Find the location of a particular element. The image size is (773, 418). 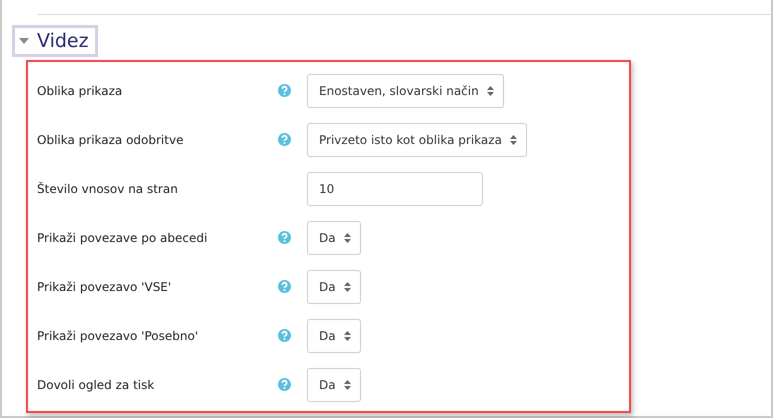

field-label: Prikaži povezavo 'Posebno' is located at coordinates (118, 335).